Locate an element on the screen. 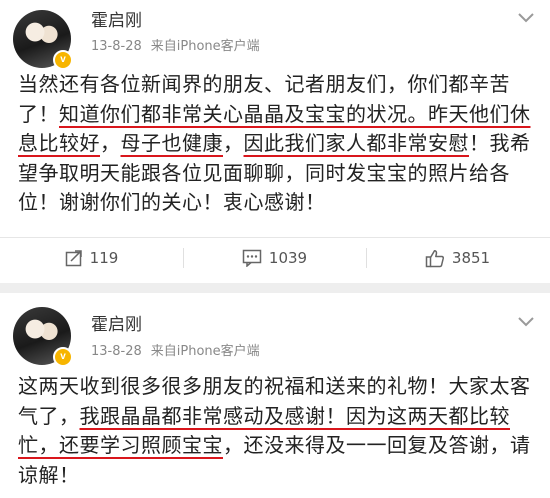 Image resolution: width=550 pixels, height=498 pixels. repost-button: 119 is located at coordinates (91, 258).